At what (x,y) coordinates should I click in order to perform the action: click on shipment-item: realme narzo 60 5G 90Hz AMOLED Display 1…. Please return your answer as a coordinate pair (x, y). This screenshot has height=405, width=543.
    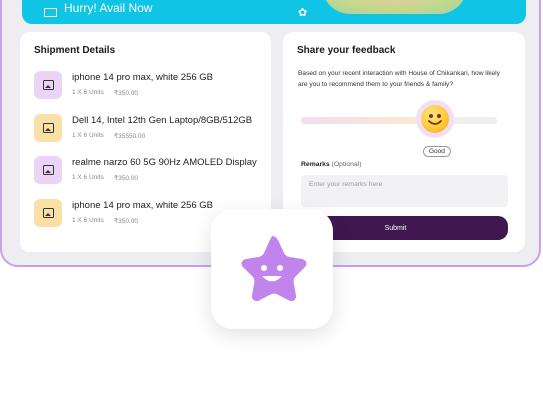
    Looking at the image, I should click on (149, 172).